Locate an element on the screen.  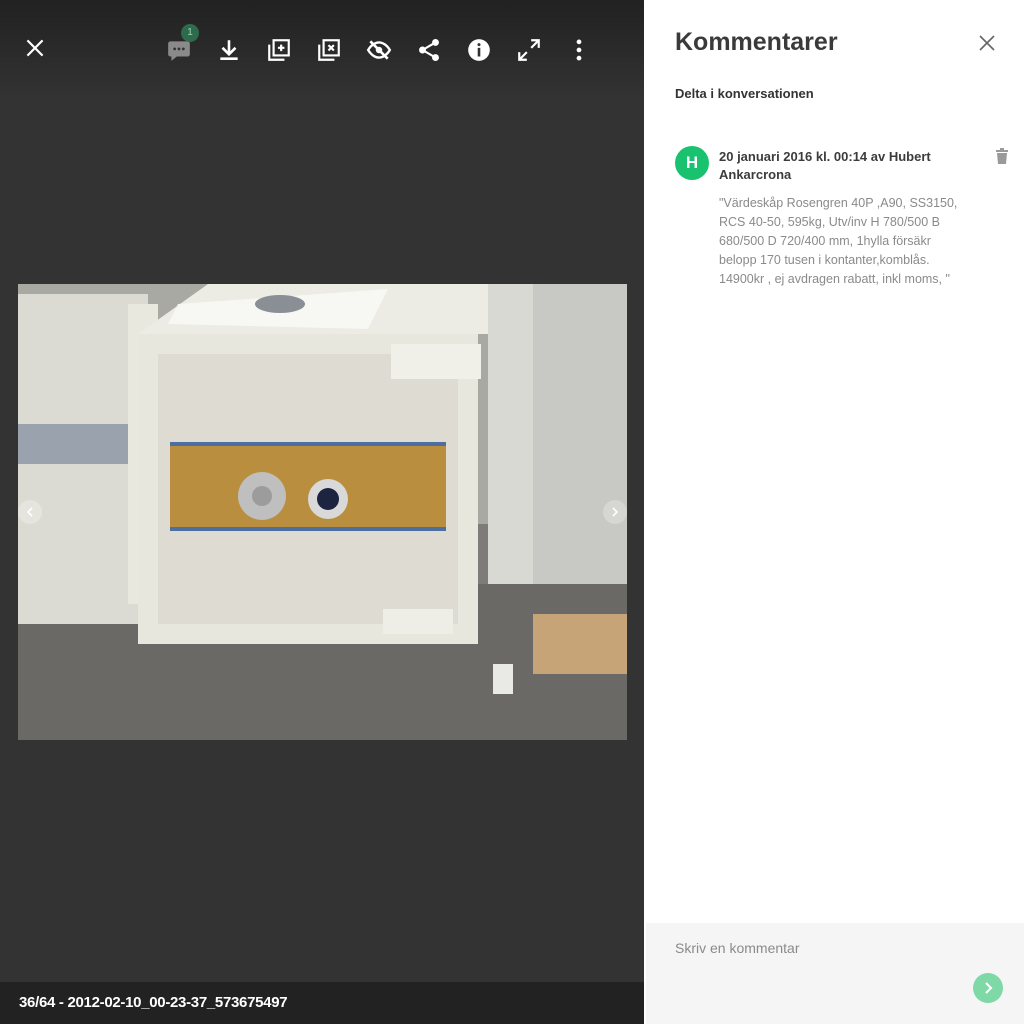
fullscreen-icon is located at coordinates (529, 50).